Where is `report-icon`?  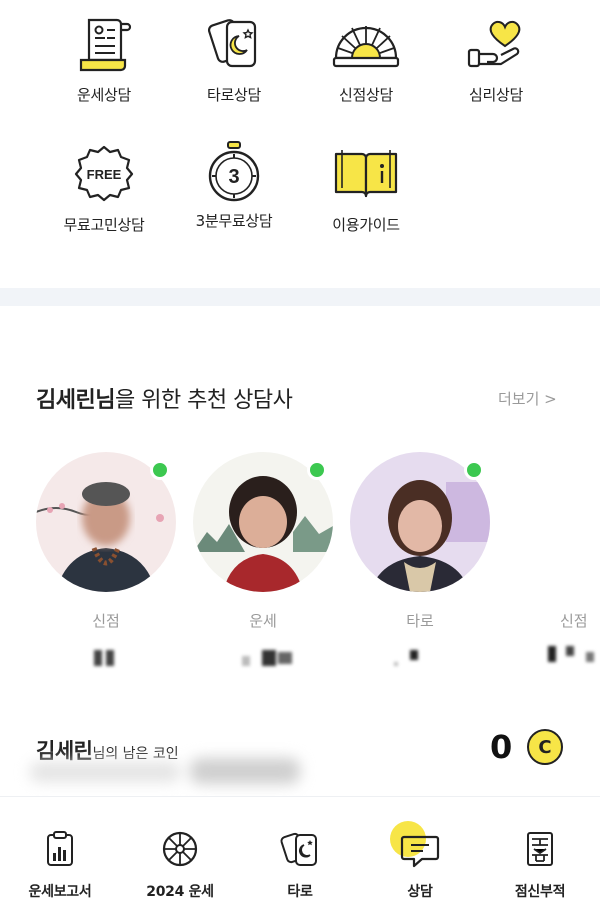
report-icon is located at coordinates (60, 848).